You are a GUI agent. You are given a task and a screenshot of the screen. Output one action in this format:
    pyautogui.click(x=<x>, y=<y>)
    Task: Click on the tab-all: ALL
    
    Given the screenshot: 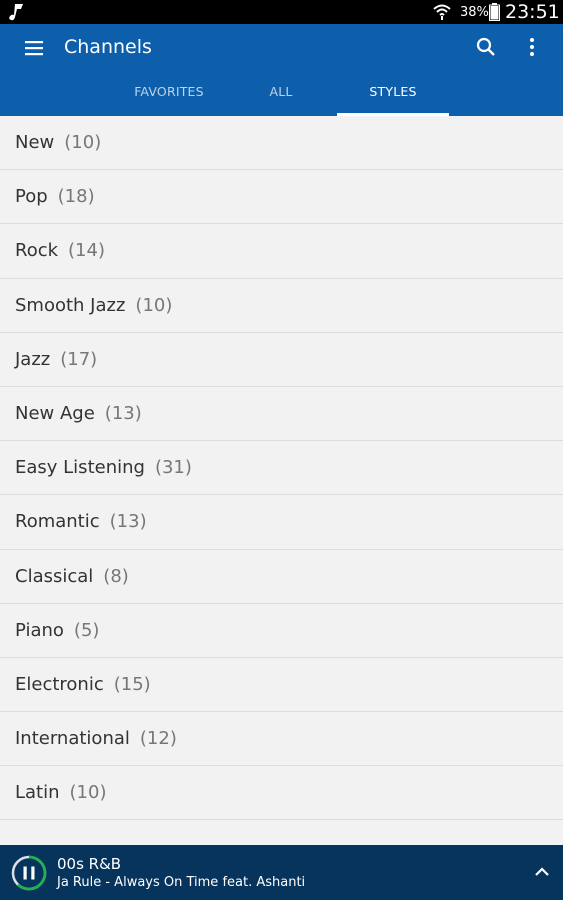 What is the action you would take?
    pyautogui.click(x=281, y=94)
    